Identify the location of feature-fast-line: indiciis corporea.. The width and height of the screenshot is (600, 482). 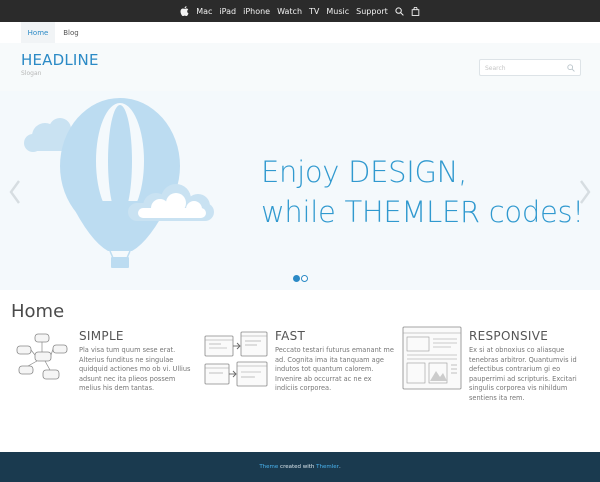
(303, 388).